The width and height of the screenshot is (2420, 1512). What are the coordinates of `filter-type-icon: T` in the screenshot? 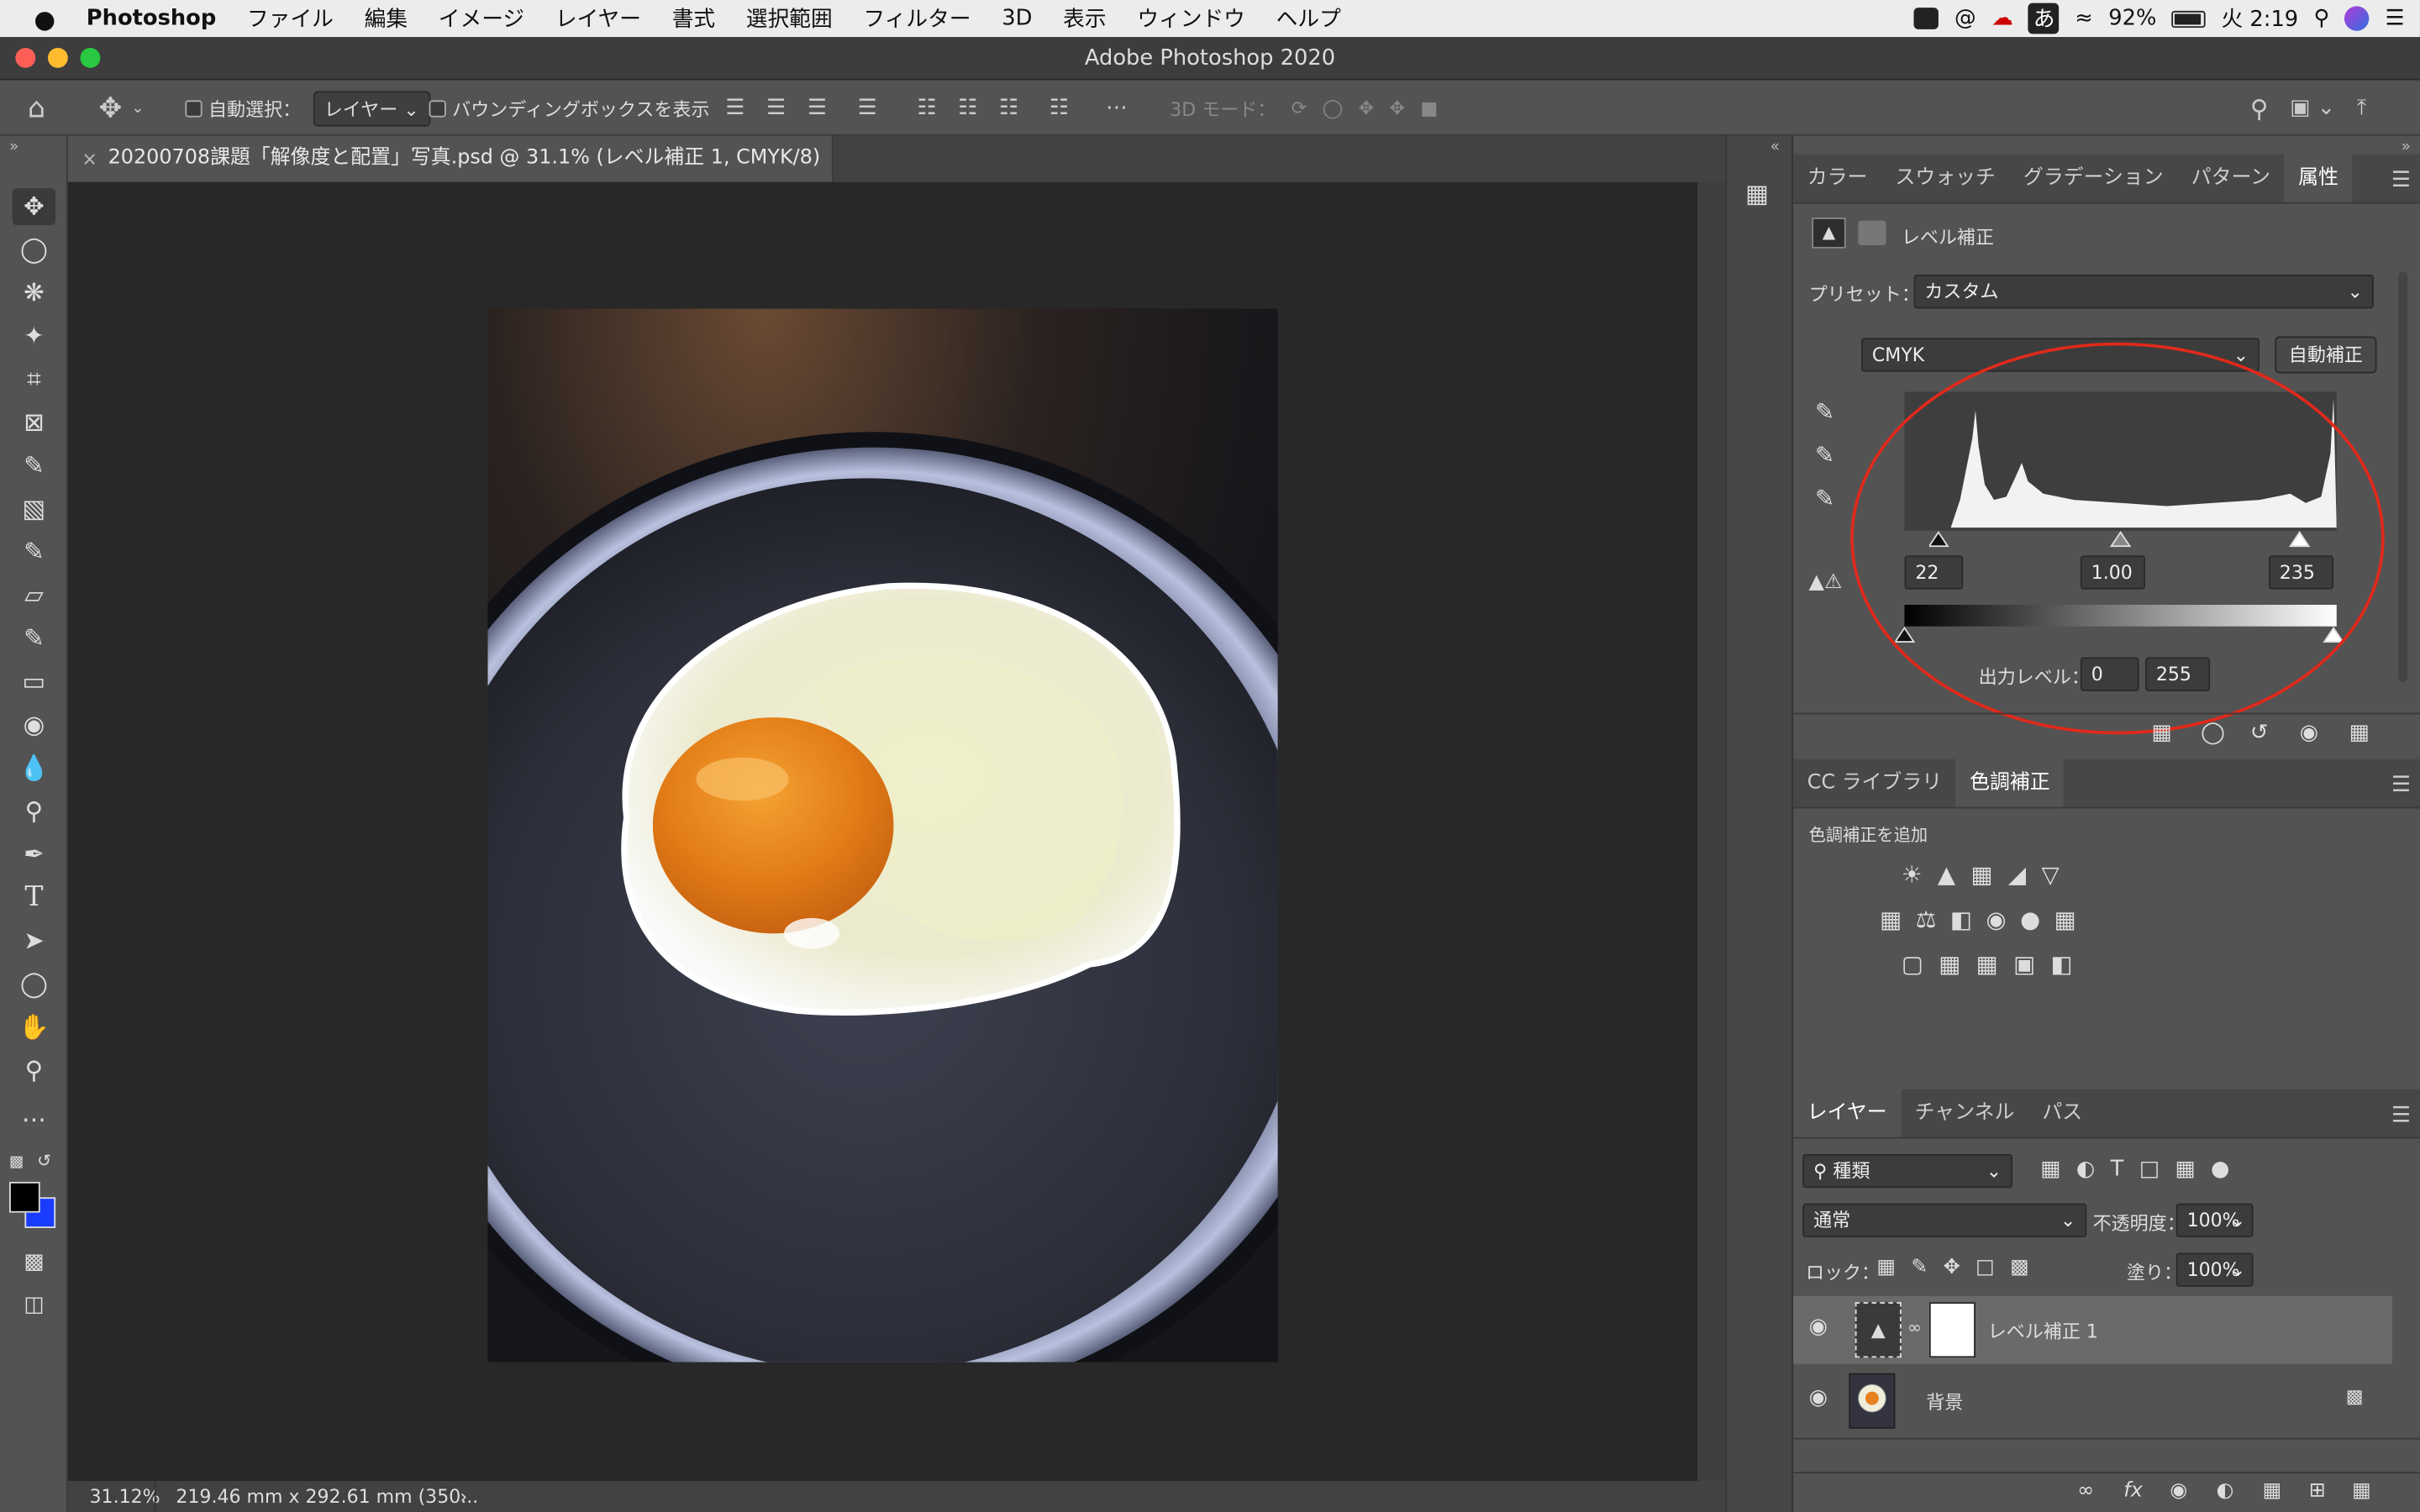 It's located at (2125, 1170).